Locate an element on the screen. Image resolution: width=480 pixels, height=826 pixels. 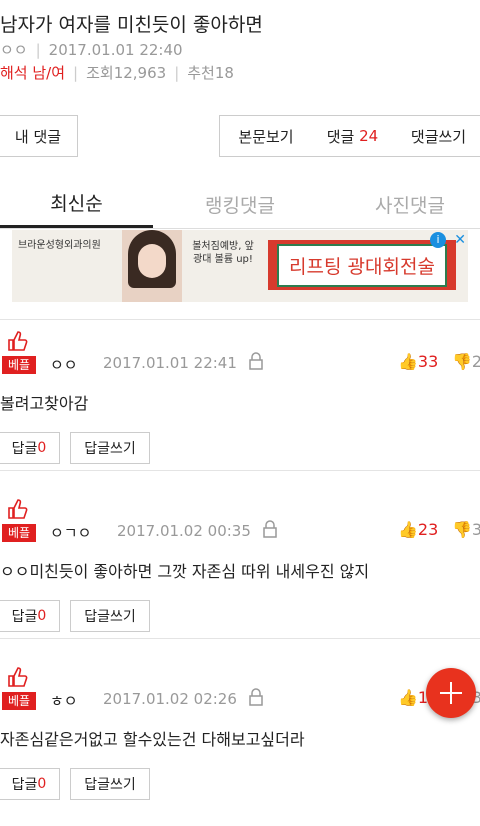
ad-close-icon: ✕ is located at coordinates (460, 240).